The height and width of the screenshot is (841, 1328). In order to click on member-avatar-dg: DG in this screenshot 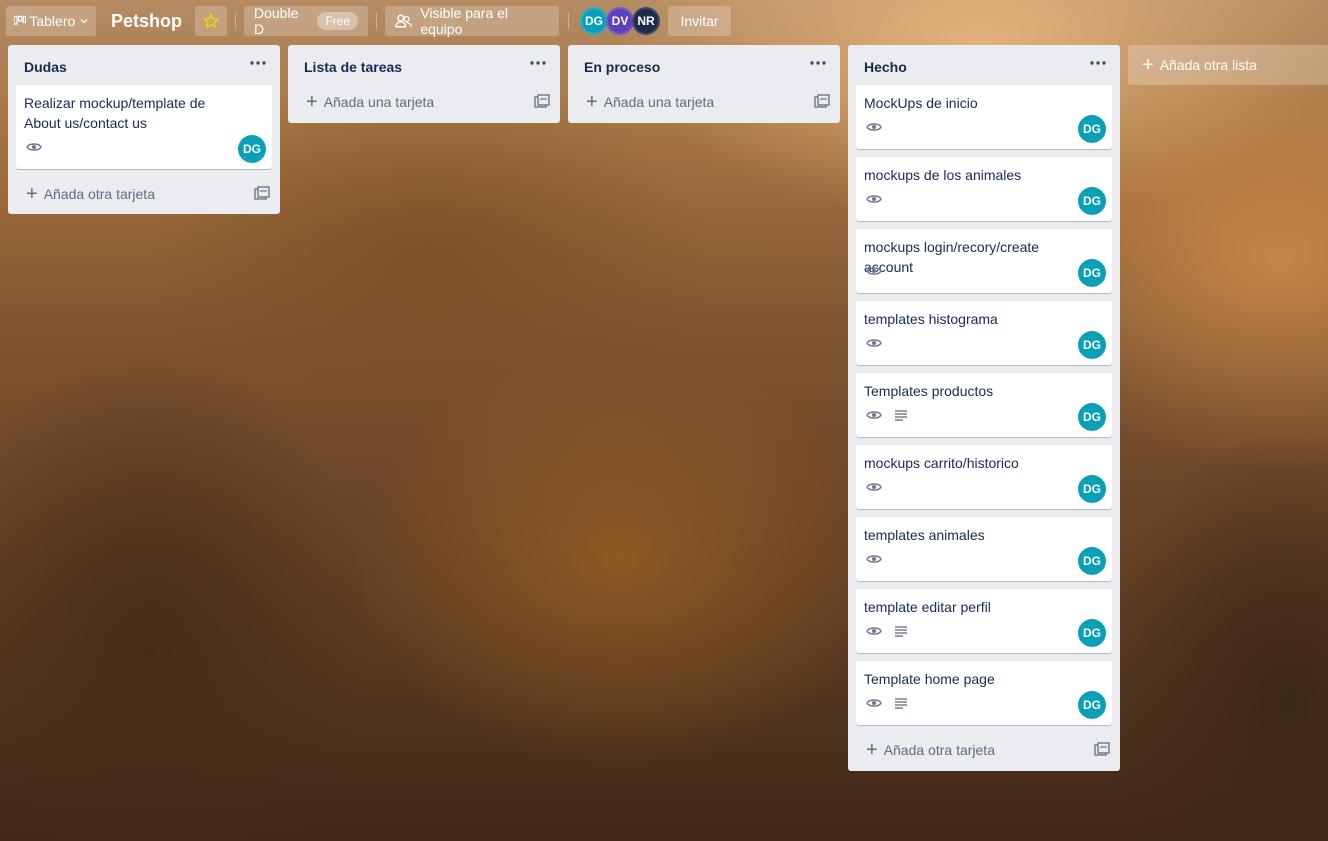, I will do `click(594, 21)`.